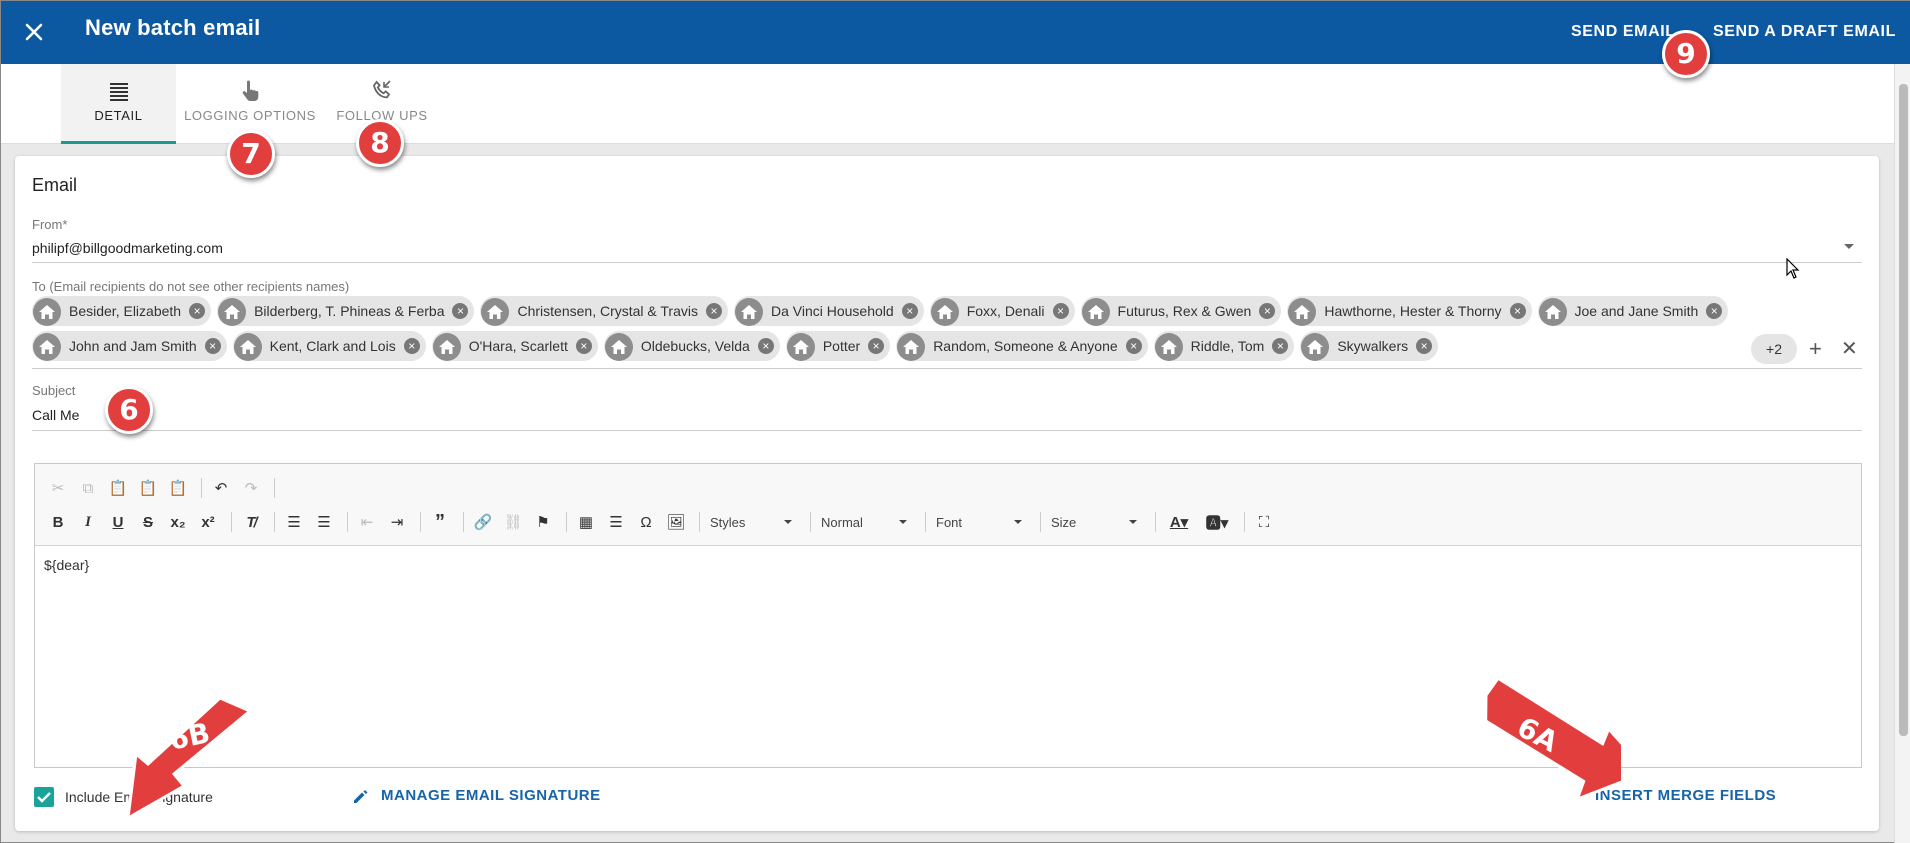  Describe the element at coordinates (251, 522) in the screenshot. I see `clear-format-icon: T̸` at that location.